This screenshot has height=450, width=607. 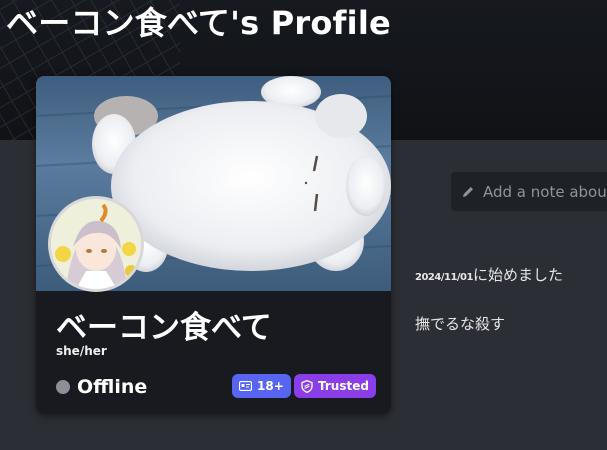 I want to click on note-input: Add a note about, so click(x=529, y=191).